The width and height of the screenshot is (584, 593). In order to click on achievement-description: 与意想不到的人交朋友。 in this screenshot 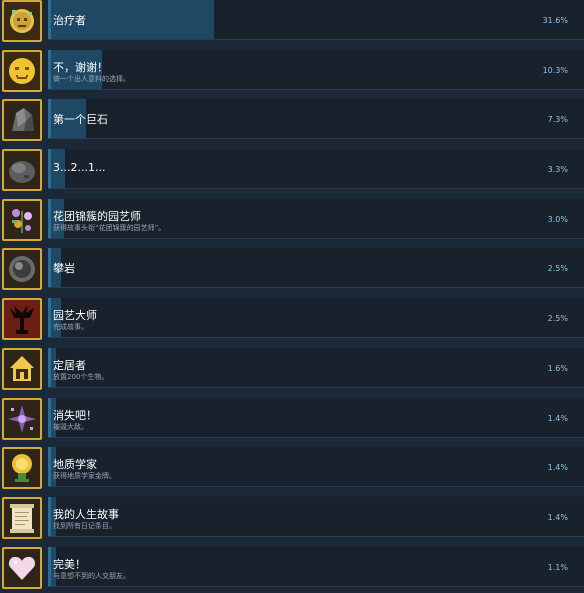, I will do `click(91, 576)`.